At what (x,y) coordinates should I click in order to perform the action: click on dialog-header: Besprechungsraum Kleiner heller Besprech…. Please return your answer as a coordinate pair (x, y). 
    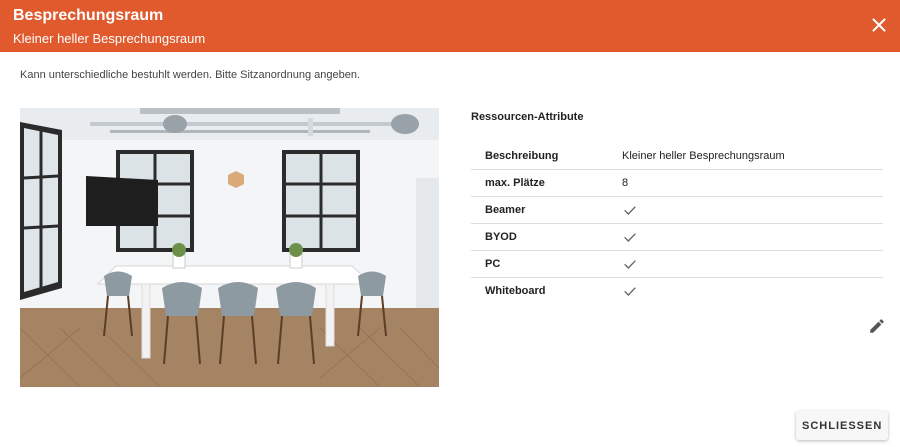
    Looking at the image, I should click on (450, 26).